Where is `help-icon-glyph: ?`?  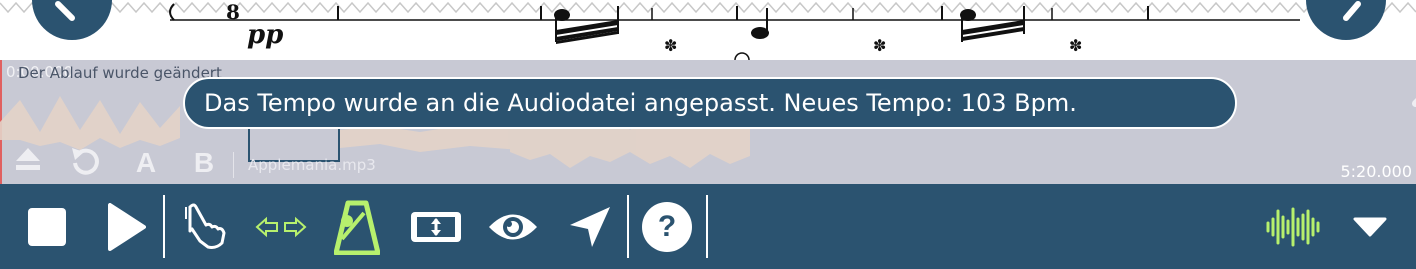
help-icon-glyph: ? is located at coordinates (667, 226).